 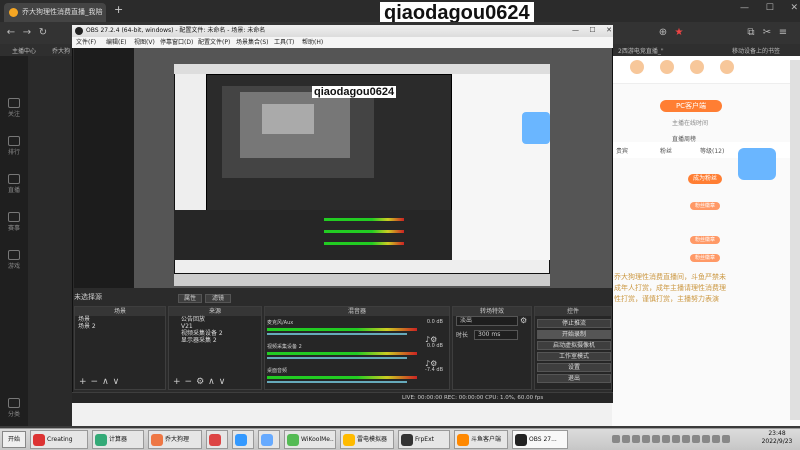 What do you see at coordinates (783, 33) in the screenshot?
I see `menu-icon: ≡` at bounding box center [783, 33].